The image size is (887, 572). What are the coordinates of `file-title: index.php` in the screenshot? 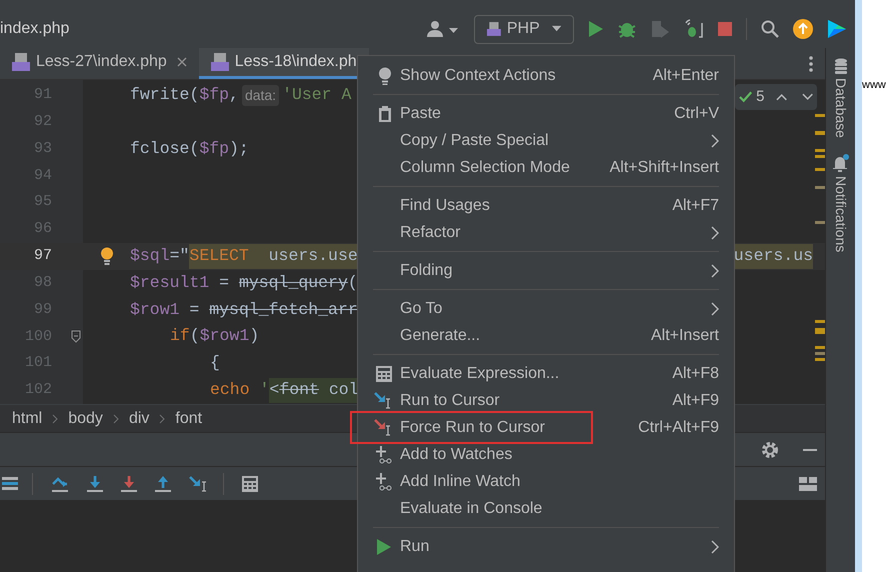 It's located at (35, 29).